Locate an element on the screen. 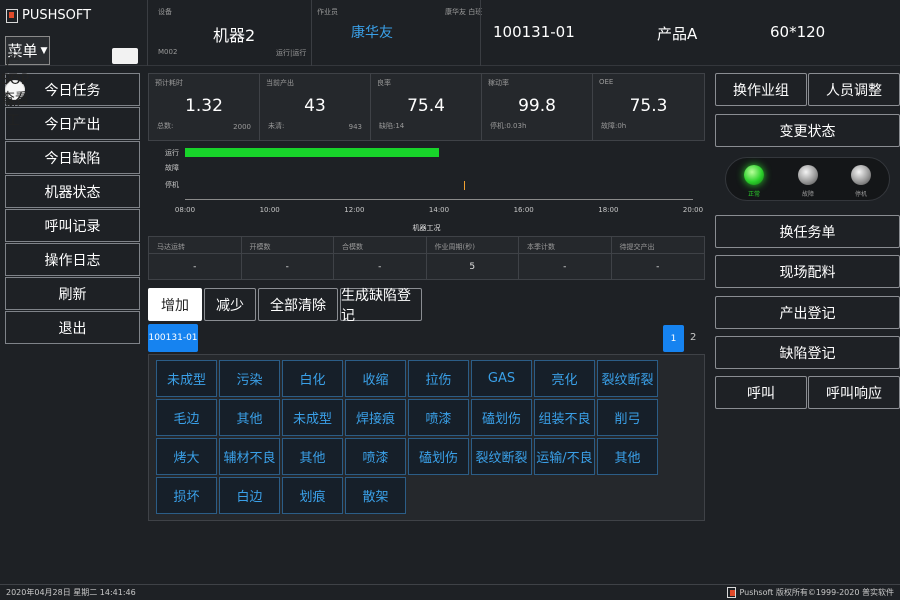 The height and width of the screenshot is (600, 900). stat-value: 75.4 is located at coordinates (426, 106).